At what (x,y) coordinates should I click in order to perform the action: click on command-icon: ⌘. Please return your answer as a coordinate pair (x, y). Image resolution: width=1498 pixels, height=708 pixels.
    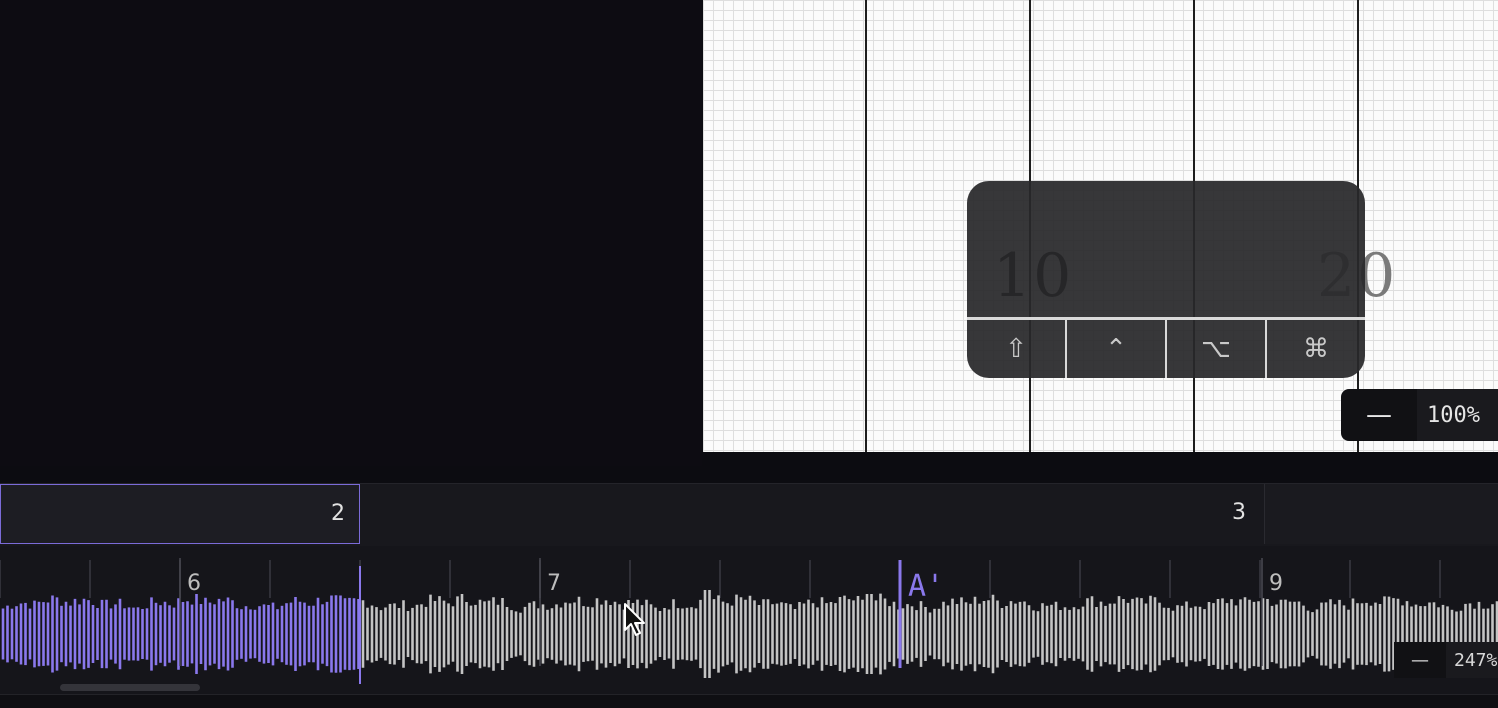
    Looking at the image, I should click on (1316, 349).